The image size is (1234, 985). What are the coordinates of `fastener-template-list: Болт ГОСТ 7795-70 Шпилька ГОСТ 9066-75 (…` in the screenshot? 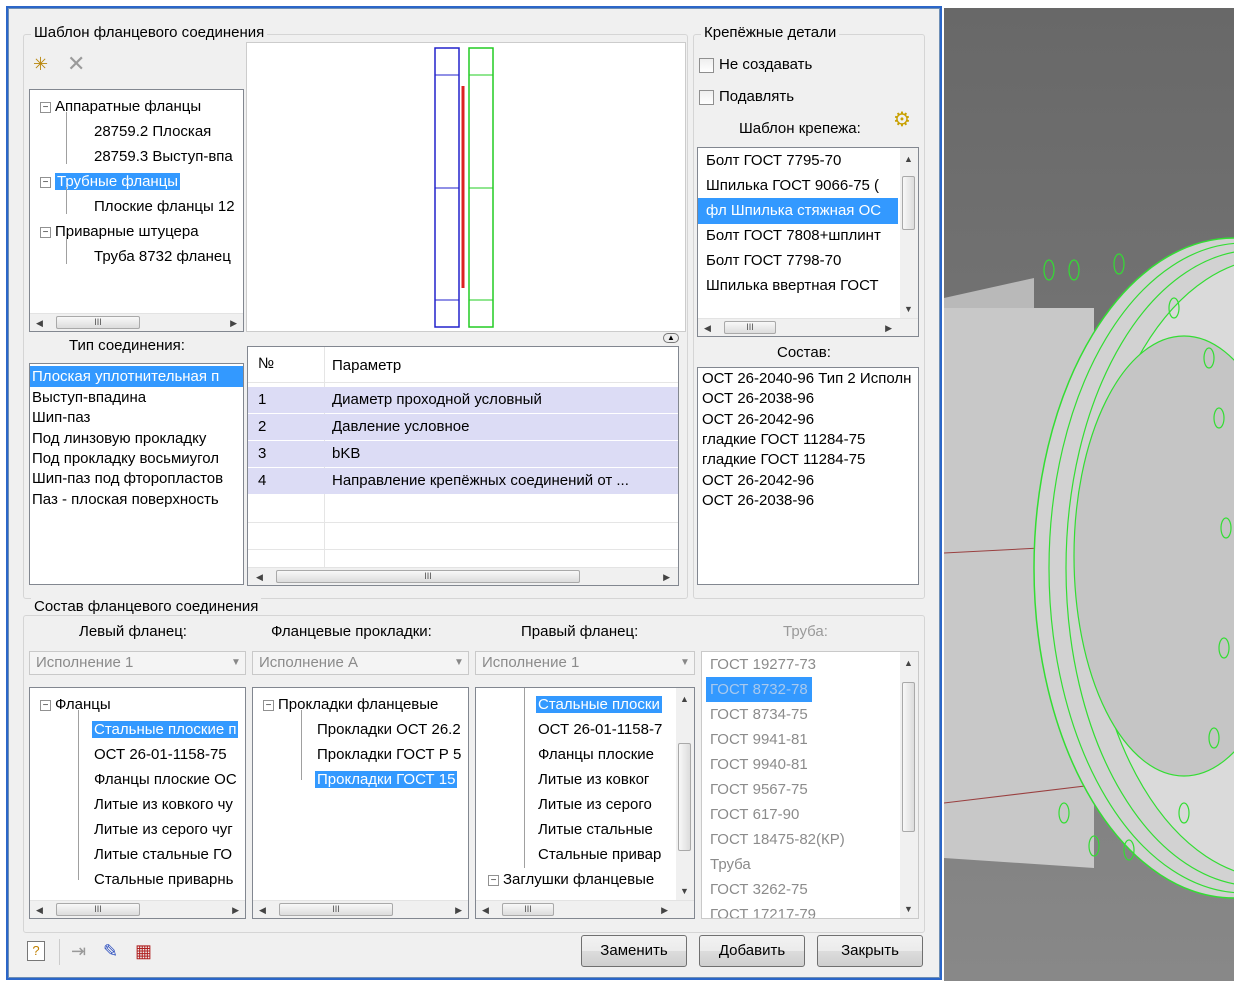 It's located at (808, 242).